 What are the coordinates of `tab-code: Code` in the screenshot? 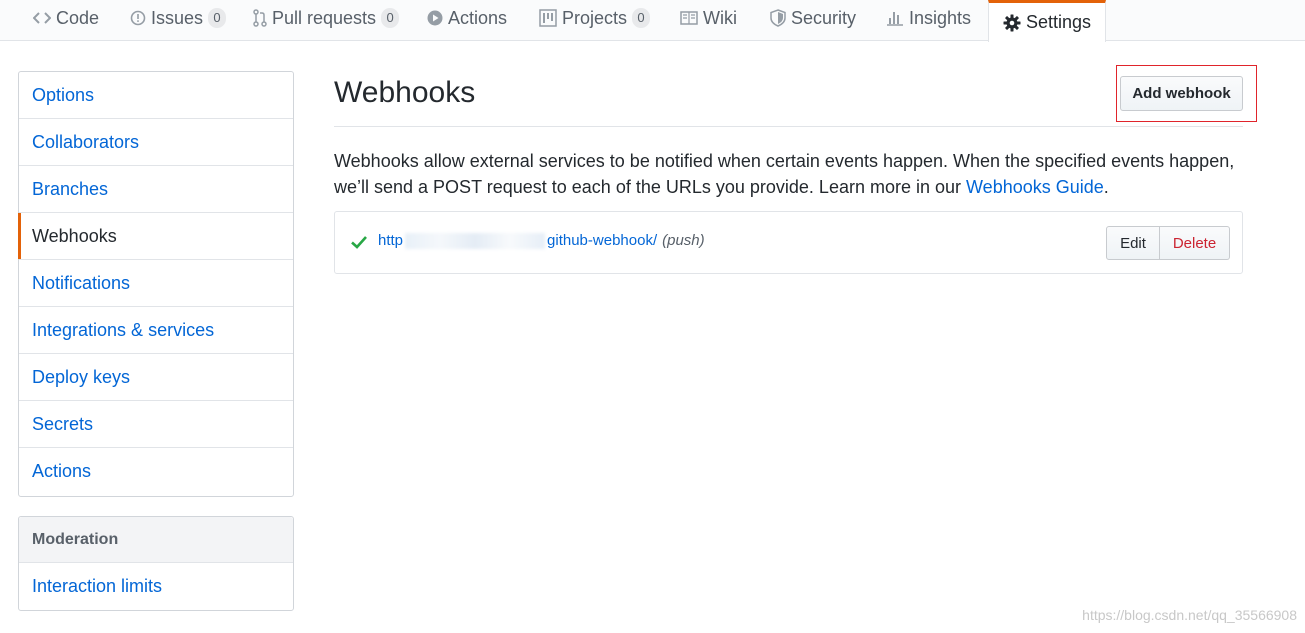 It's located at (66, 18).